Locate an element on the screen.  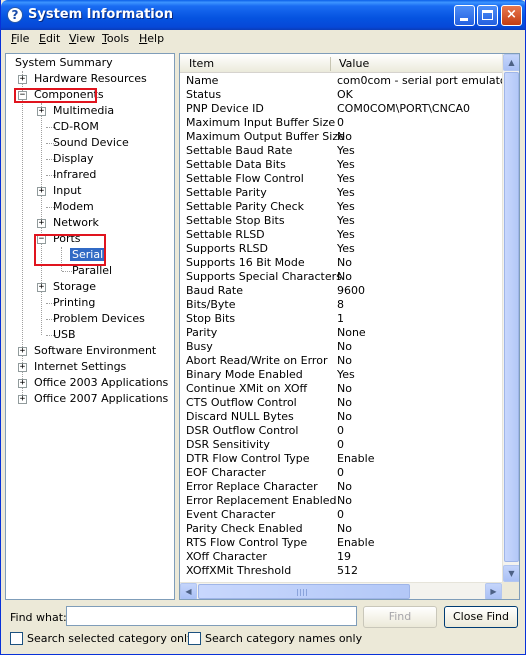
table-row: PNP Device ID COM0COM\PORT\CNCA0 is located at coordinates (341, 109).